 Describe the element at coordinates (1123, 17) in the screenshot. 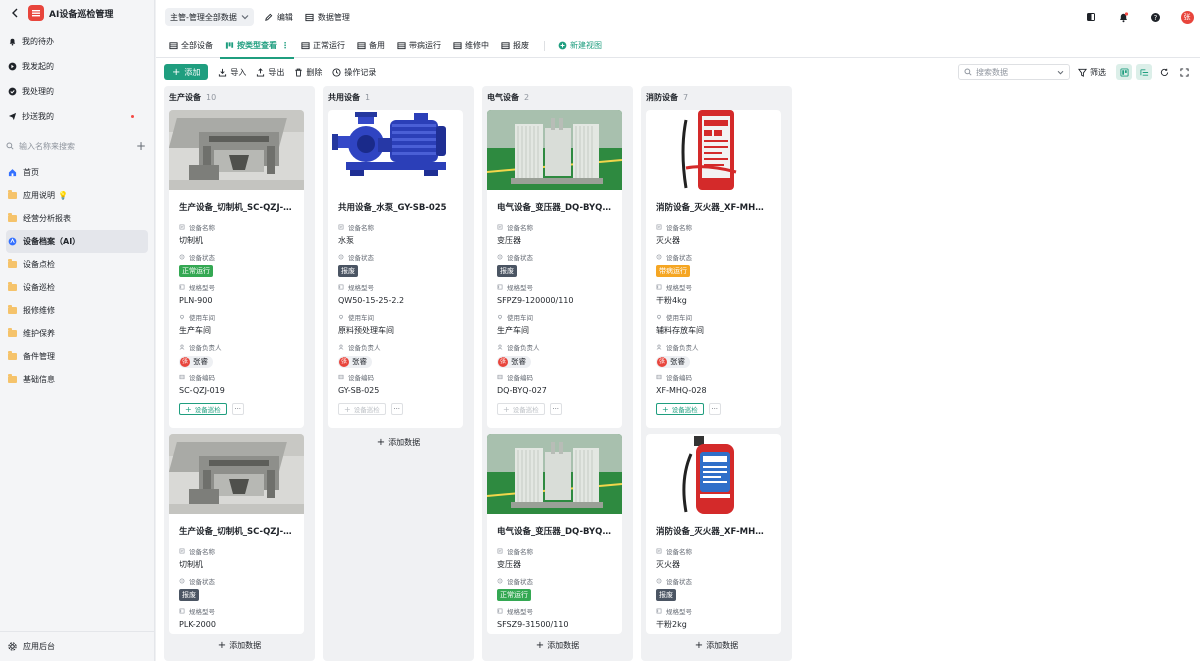

I see `notification-bell-icon` at that location.